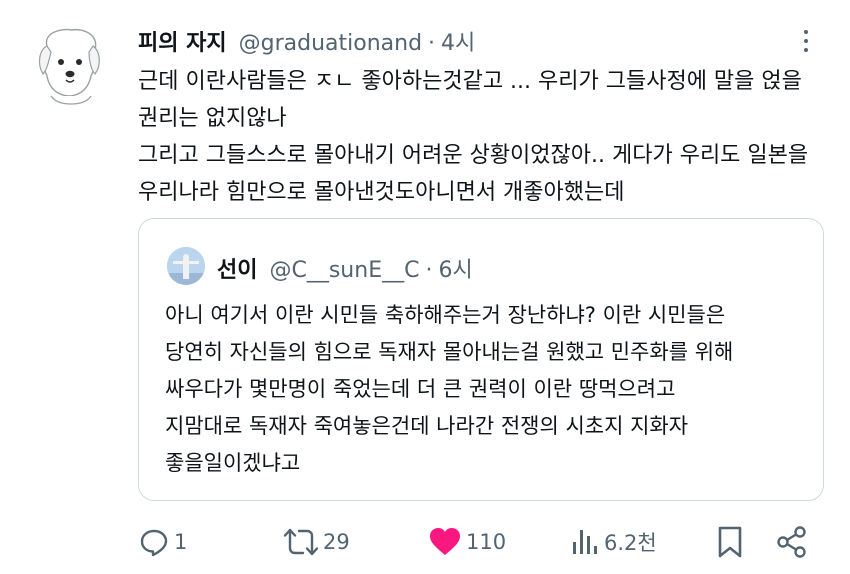 The image size is (850, 574). I want to click on quoted-author-avatar, so click(186, 266).